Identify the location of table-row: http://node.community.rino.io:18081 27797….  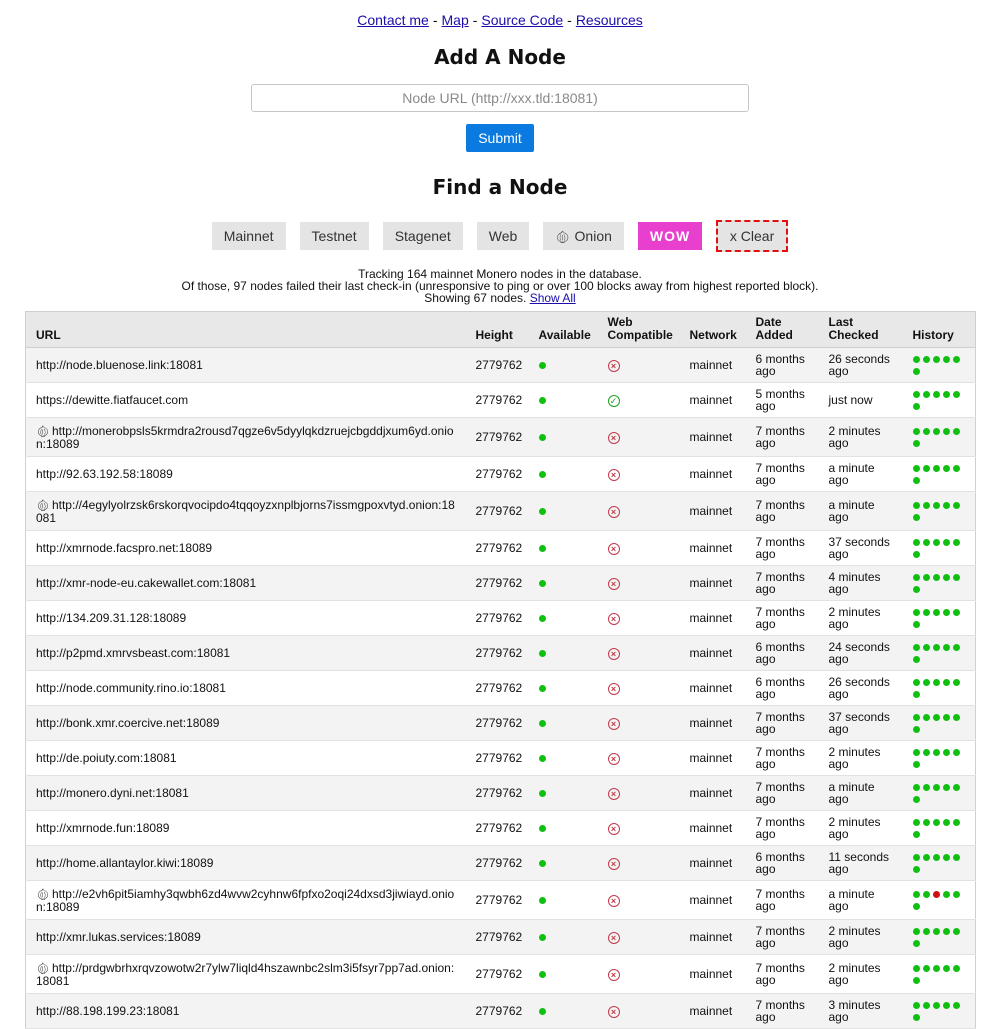
(500, 688).